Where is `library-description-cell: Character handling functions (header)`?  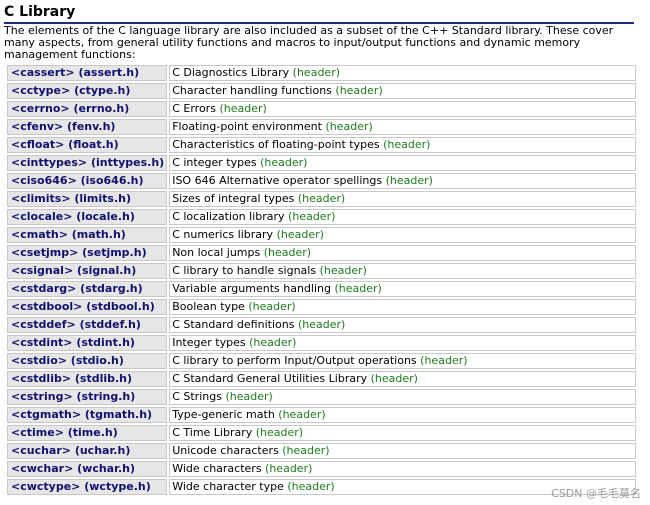 library-description-cell: Character handling functions (header) is located at coordinates (402, 91).